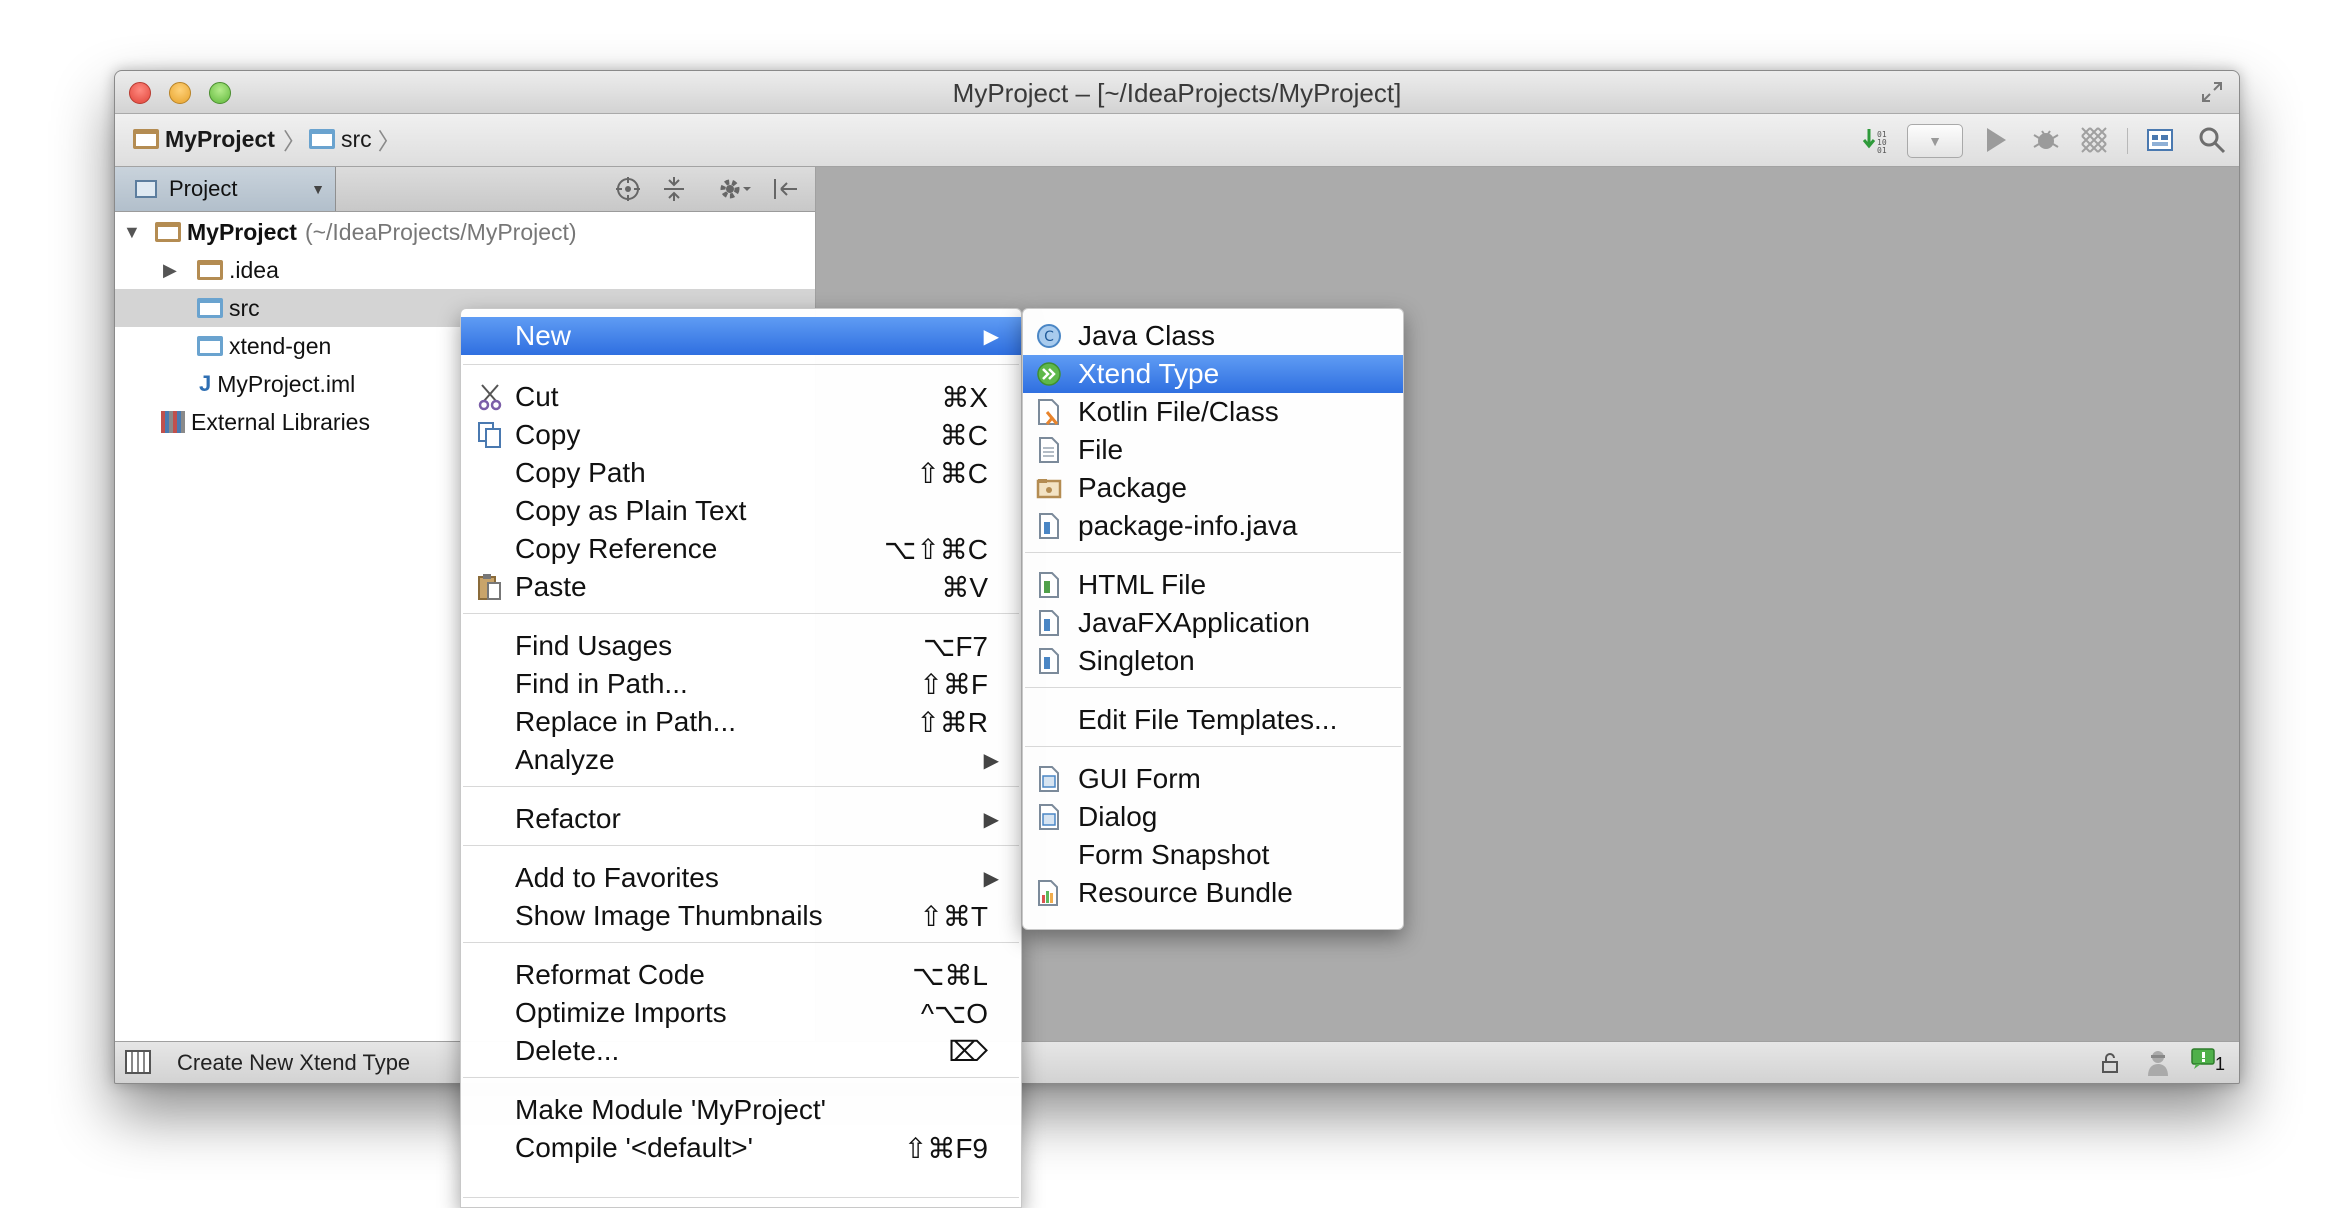  Describe the element at coordinates (955, 646) in the screenshot. I see `menu-item-shortcut: ⌥F7` at that location.